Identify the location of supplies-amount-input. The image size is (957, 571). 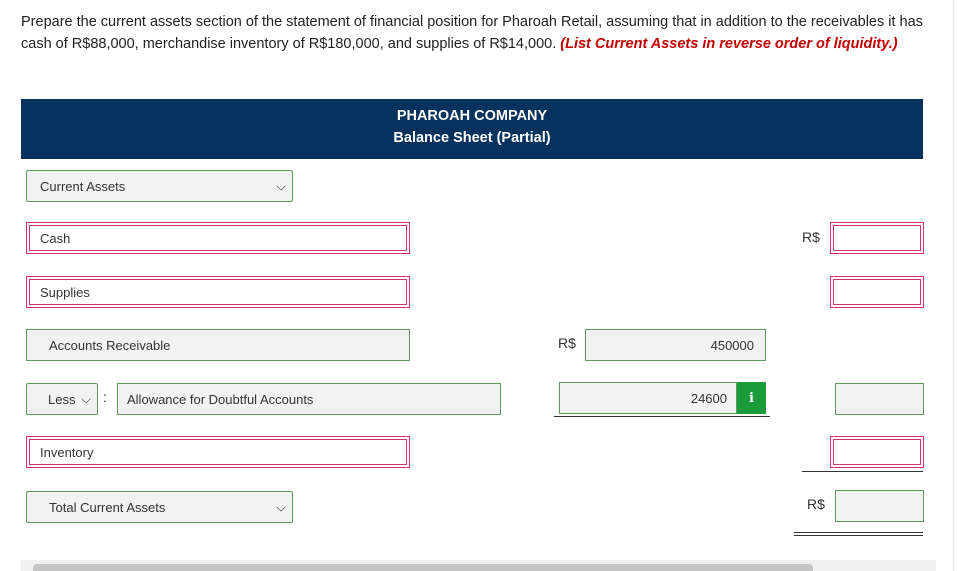
(877, 292).